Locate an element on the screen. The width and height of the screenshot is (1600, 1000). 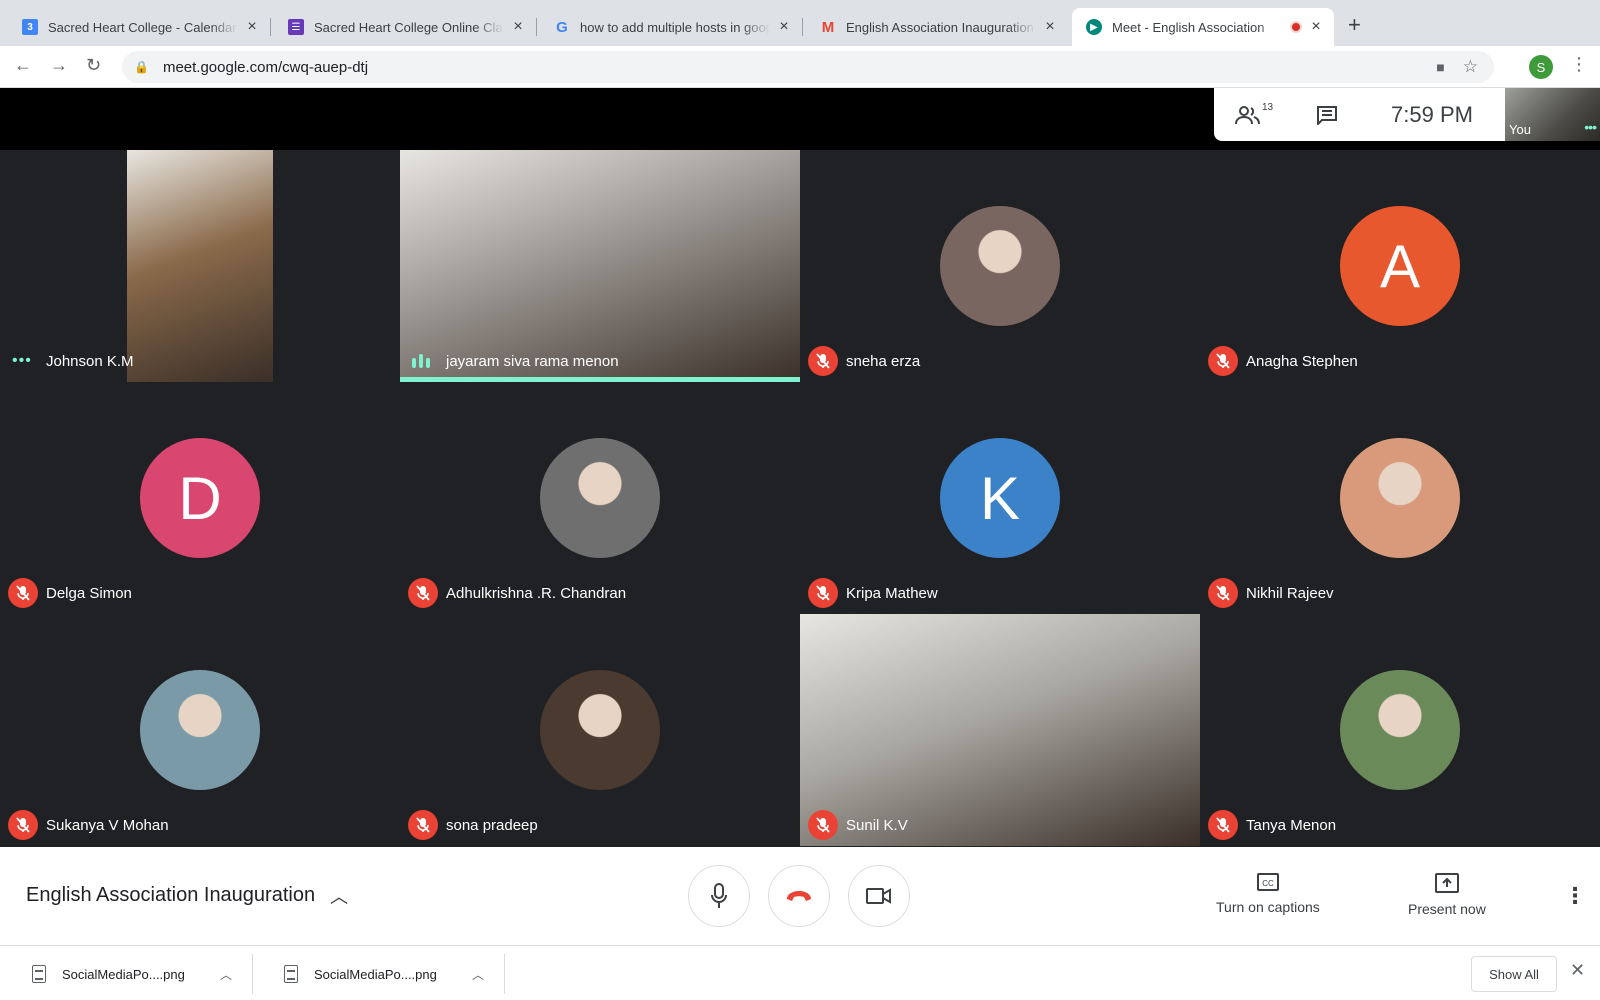
microphone-icon is located at coordinates (719, 895).